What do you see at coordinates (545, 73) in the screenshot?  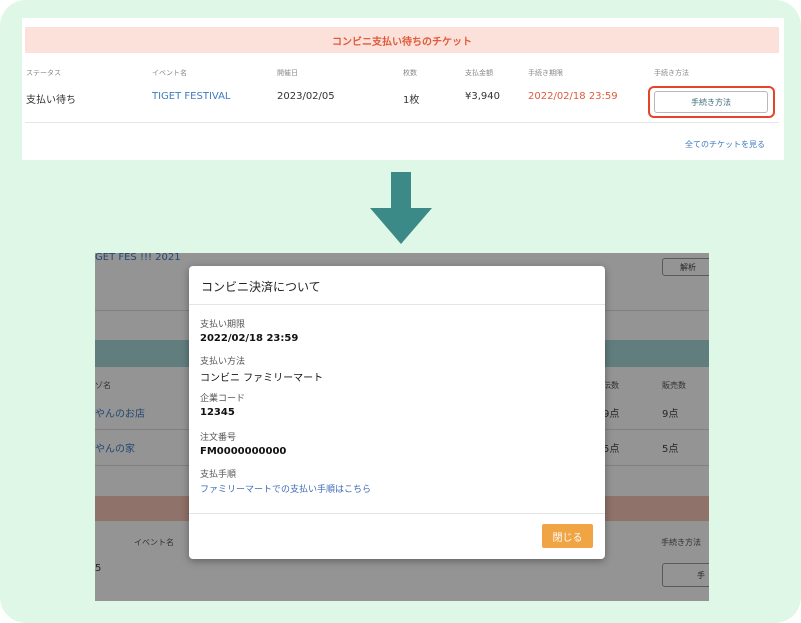 I see `col-deadline: 手続き期限` at bounding box center [545, 73].